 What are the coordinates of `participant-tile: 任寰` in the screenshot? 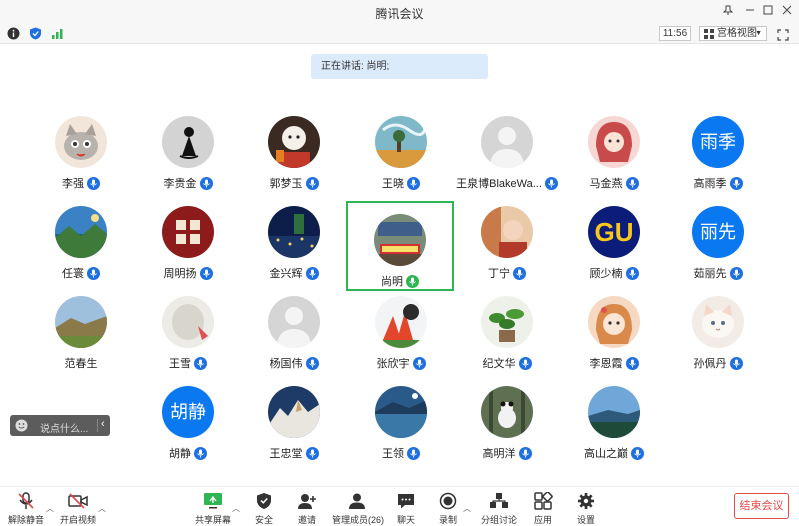 It's located at (81, 238).